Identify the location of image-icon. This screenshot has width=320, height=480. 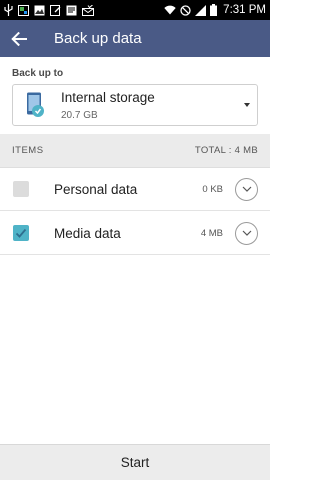
(39, 10).